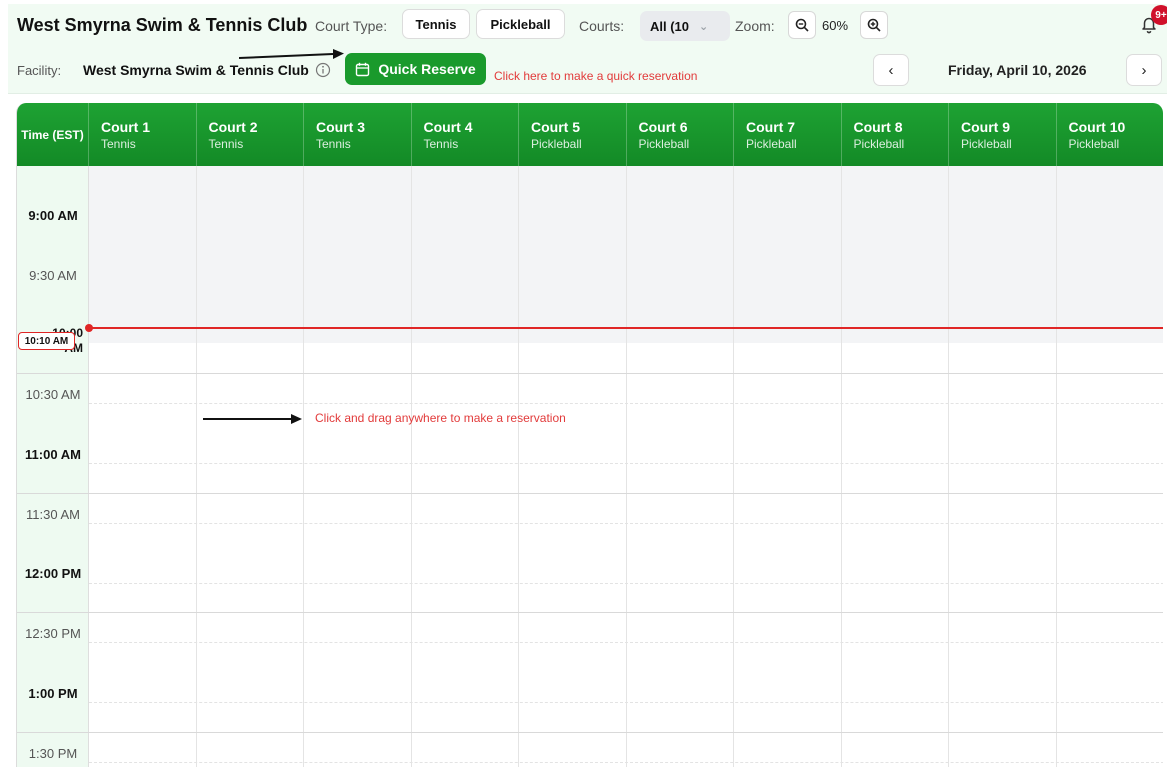 The image size is (1167, 767). I want to click on info-icon, so click(323, 70).